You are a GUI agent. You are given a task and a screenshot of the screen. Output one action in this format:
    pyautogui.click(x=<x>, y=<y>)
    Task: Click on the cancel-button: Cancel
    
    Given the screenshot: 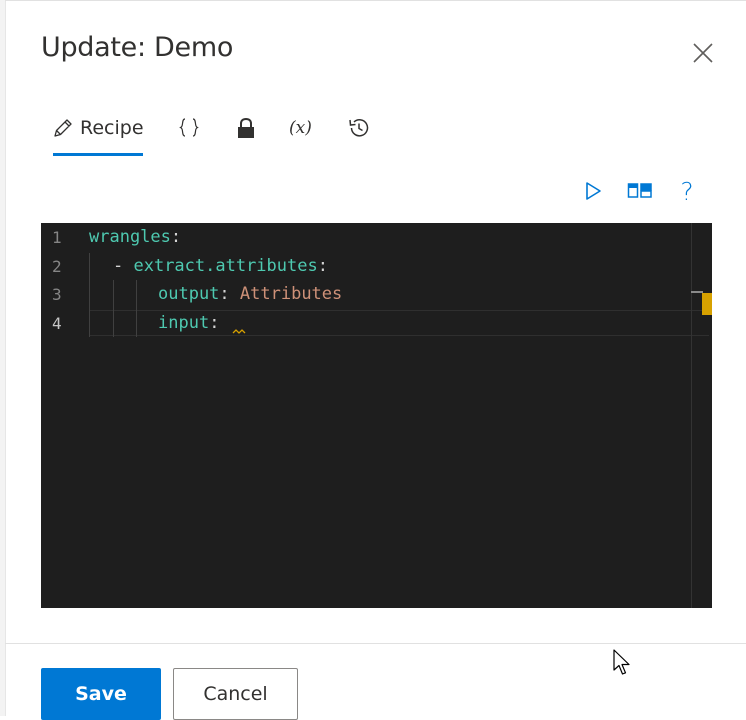 What is the action you would take?
    pyautogui.click(x=235, y=694)
    